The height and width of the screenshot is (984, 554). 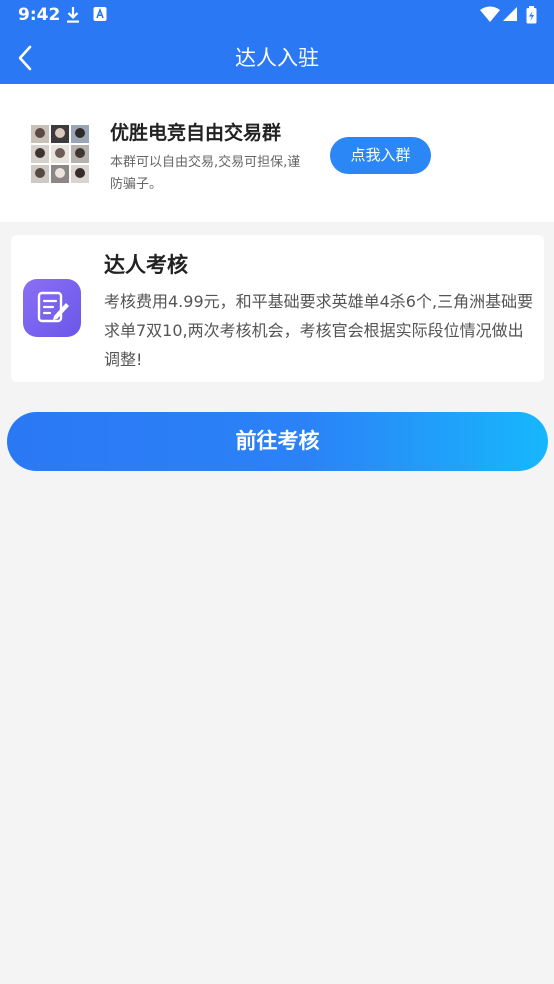 What do you see at coordinates (277, 441) in the screenshot?
I see `go-audit-button: 前往考核` at bounding box center [277, 441].